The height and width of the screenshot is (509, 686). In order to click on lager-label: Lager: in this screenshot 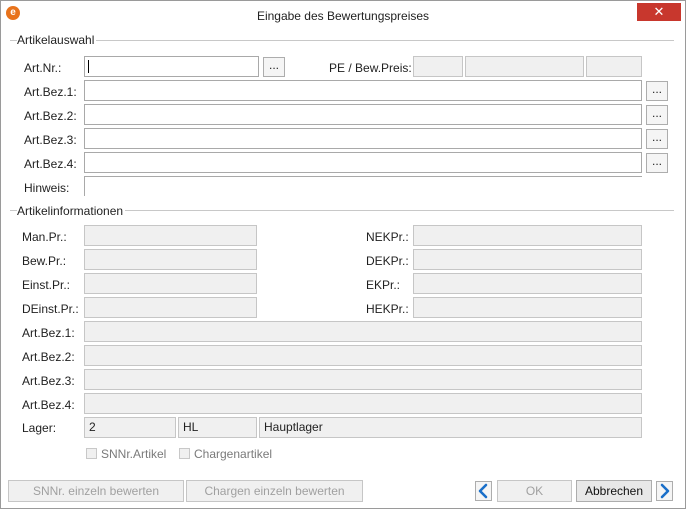, I will do `click(39, 428)`.